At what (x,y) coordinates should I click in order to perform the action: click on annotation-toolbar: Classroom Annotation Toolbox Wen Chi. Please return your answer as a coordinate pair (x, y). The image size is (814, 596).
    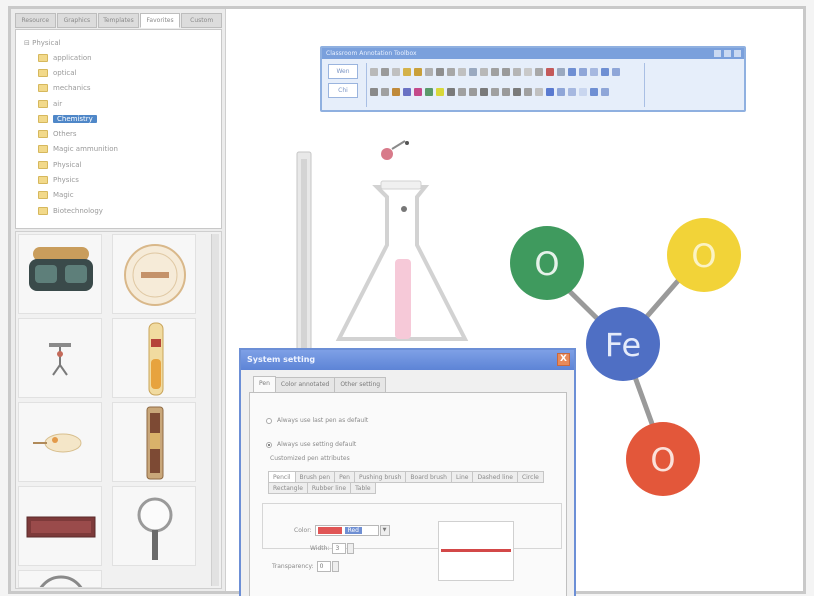
    Looking at the image, I should click on (533, 79).